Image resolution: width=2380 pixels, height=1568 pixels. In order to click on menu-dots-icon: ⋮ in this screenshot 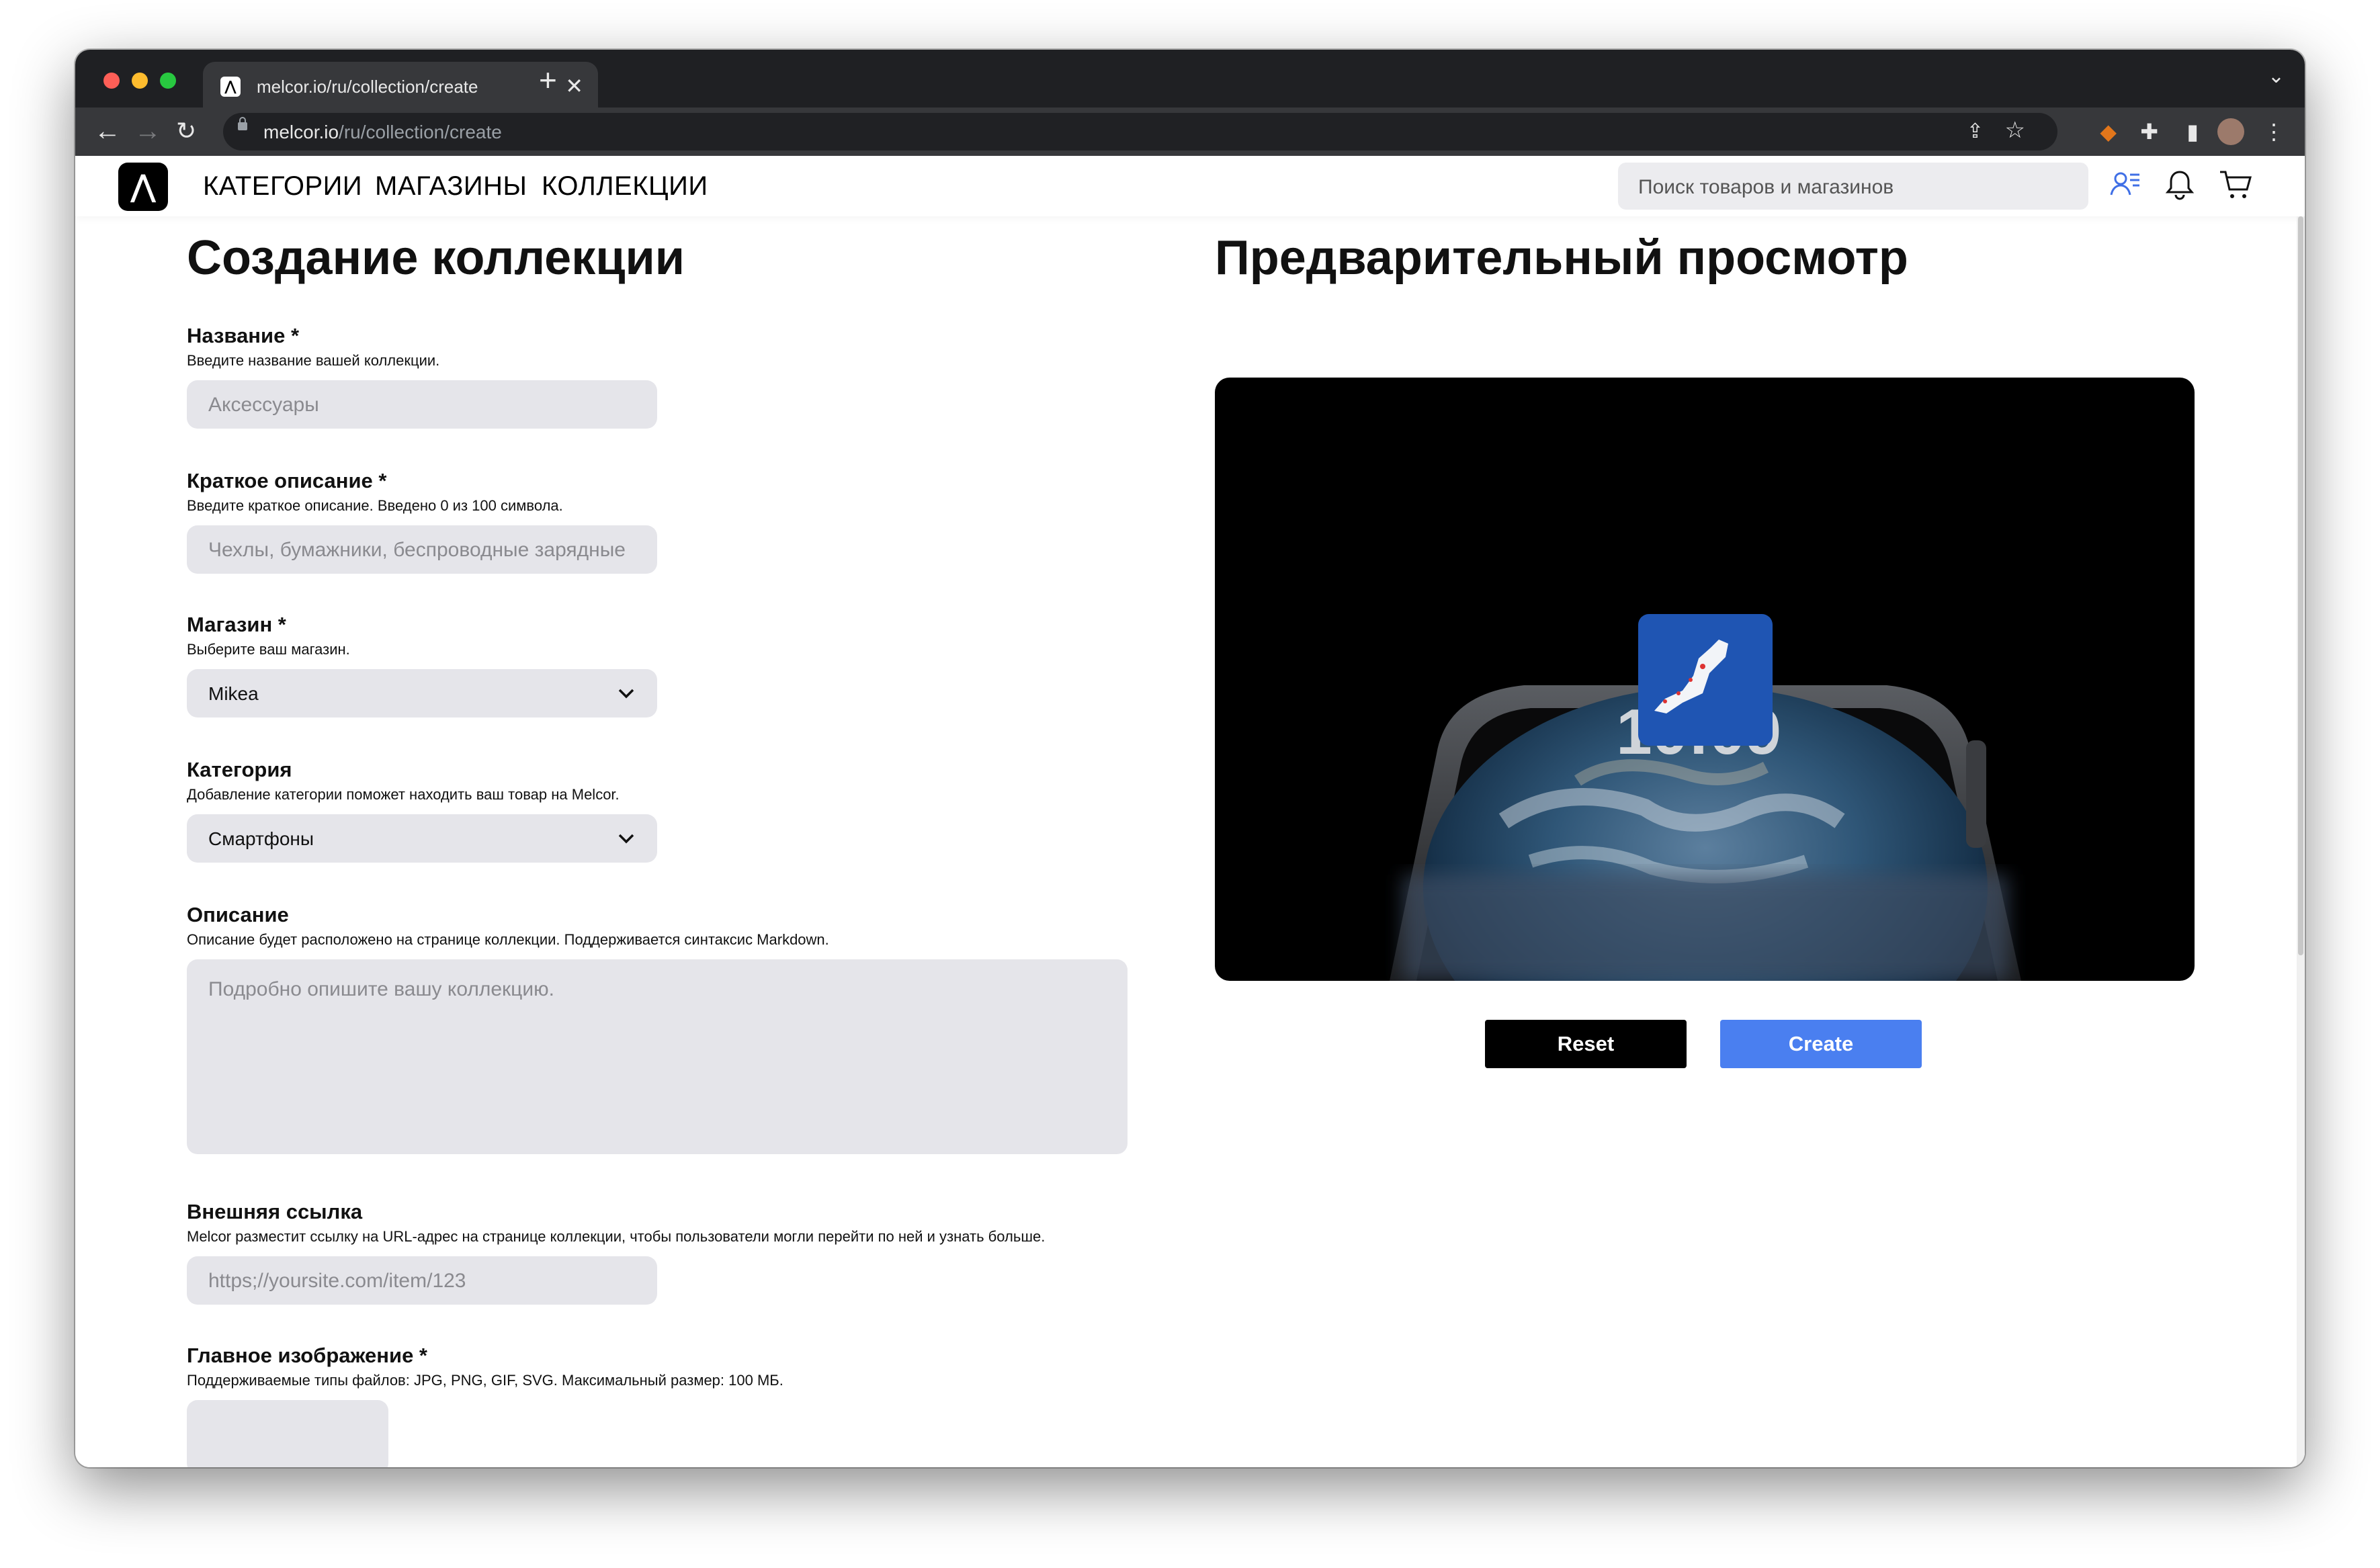, I will do `click(2274, 131)`.